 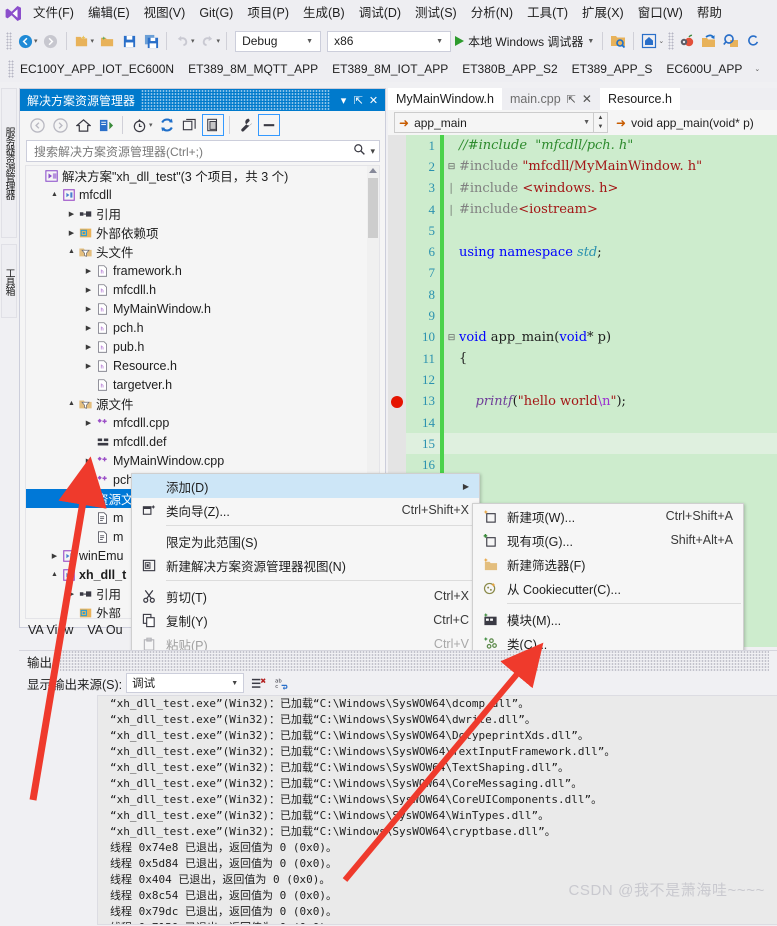 I want to click on bug-icon, so click(x=687, y=41).